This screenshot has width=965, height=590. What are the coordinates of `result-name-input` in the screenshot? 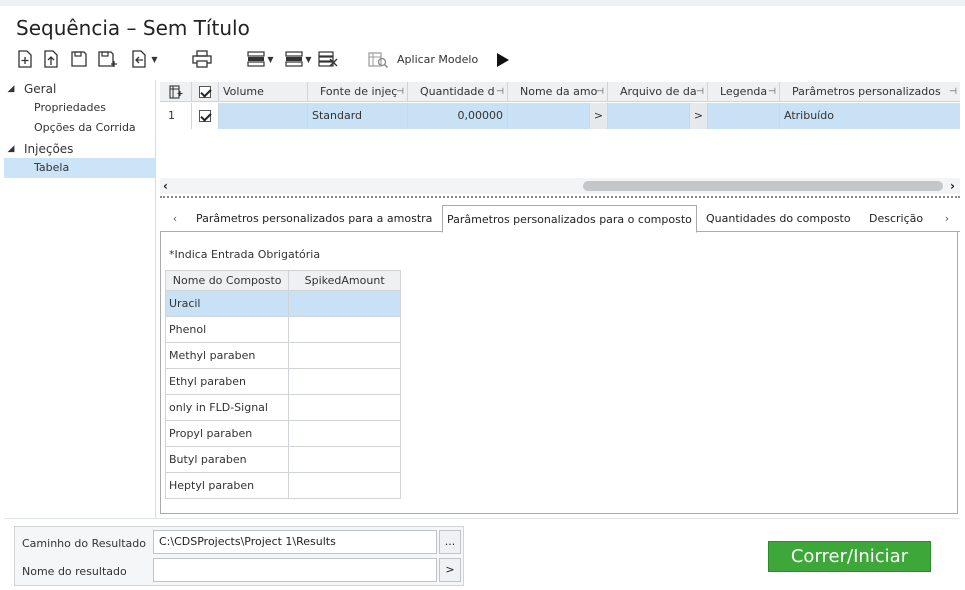 It's located at (295, 570).